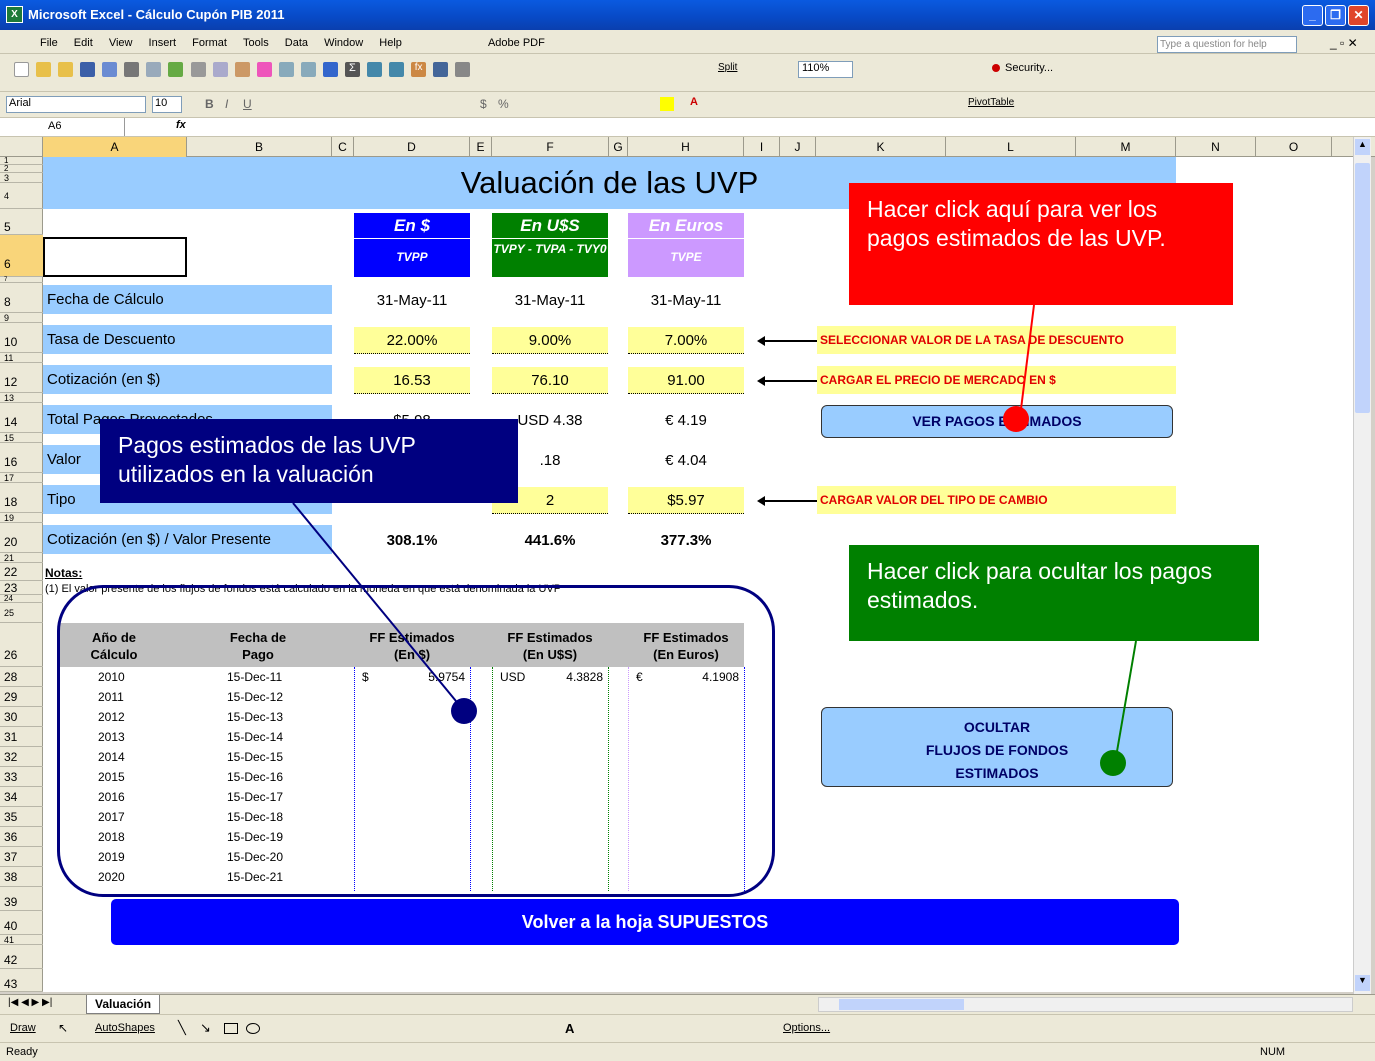 The height and width of the screenshot is (1061, 1375). Describe the element at coordinates (123, 1004) in the screenshot. I see `tab-valuacion: Valuación` at that location.